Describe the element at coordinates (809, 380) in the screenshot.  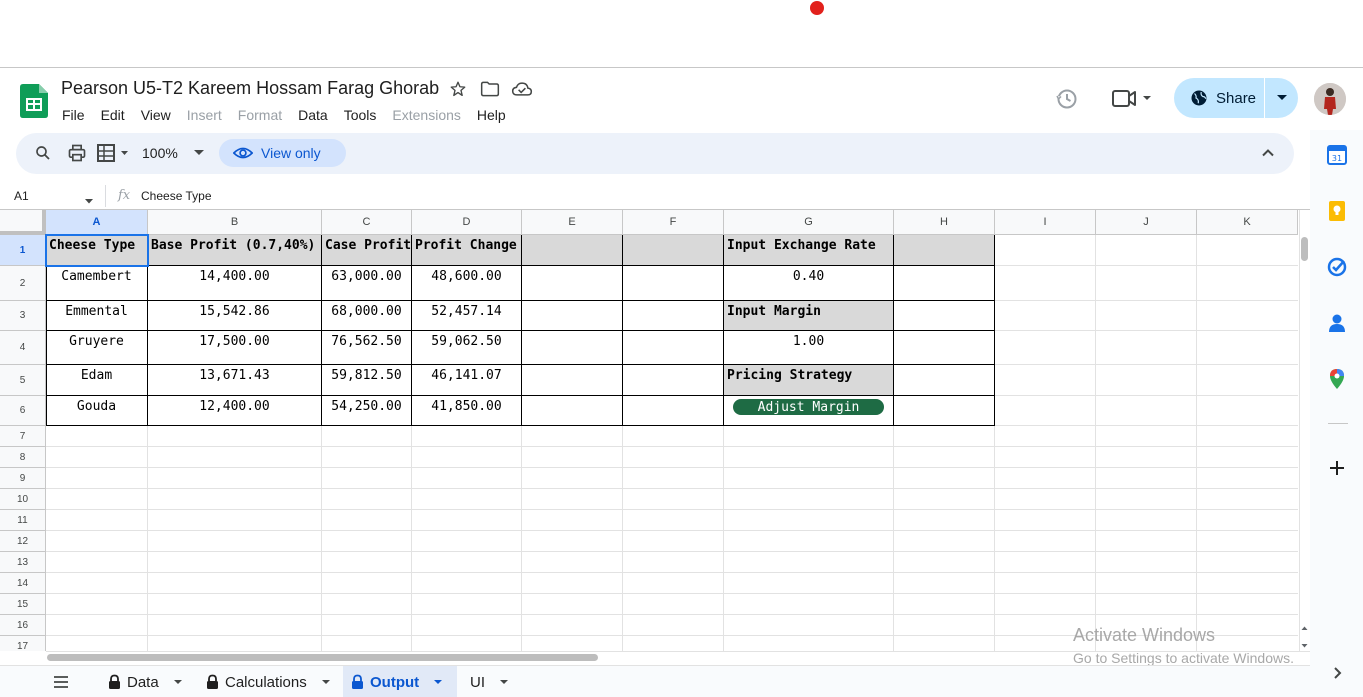
I see `cell-g5: Pricing Strategy` at that location.